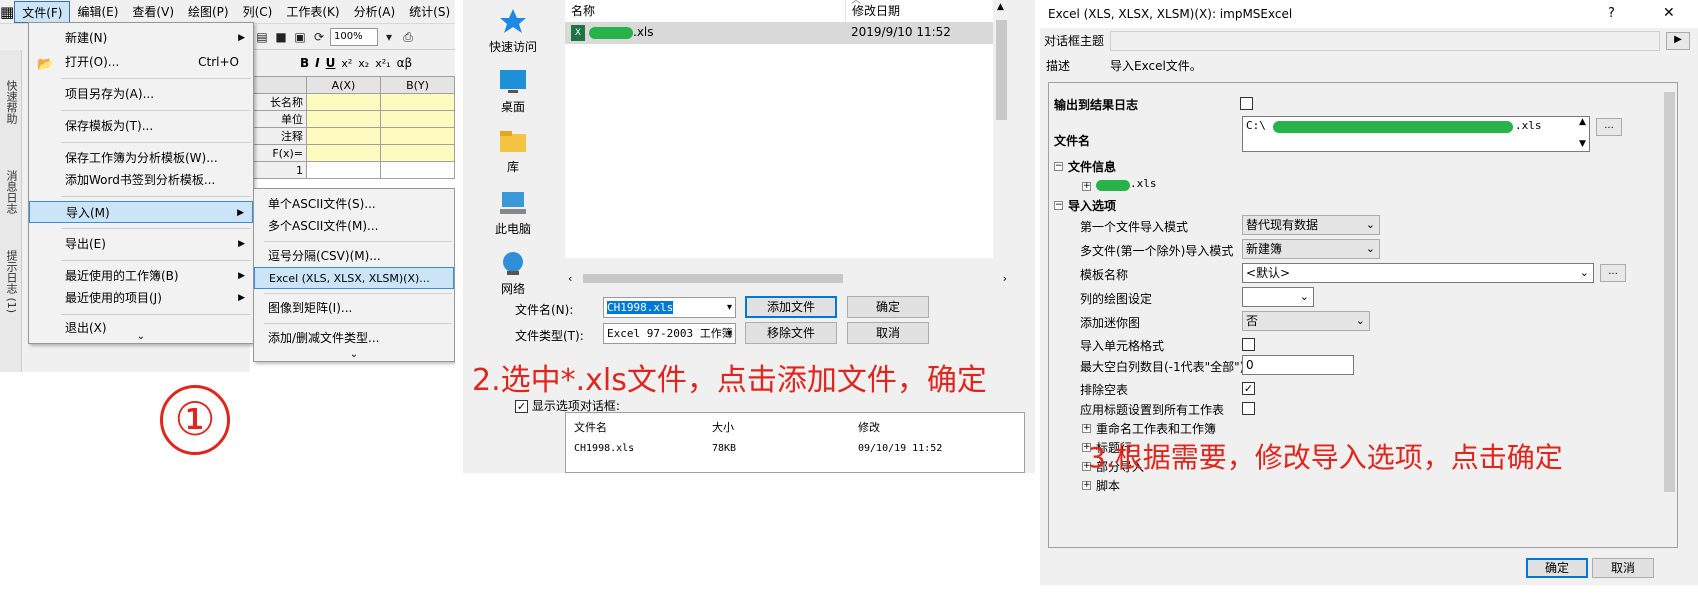  What do you see at coordinates (513, 273) in the screenshot?
I see `nav-network: 网络` at bounding box center [513, 273].